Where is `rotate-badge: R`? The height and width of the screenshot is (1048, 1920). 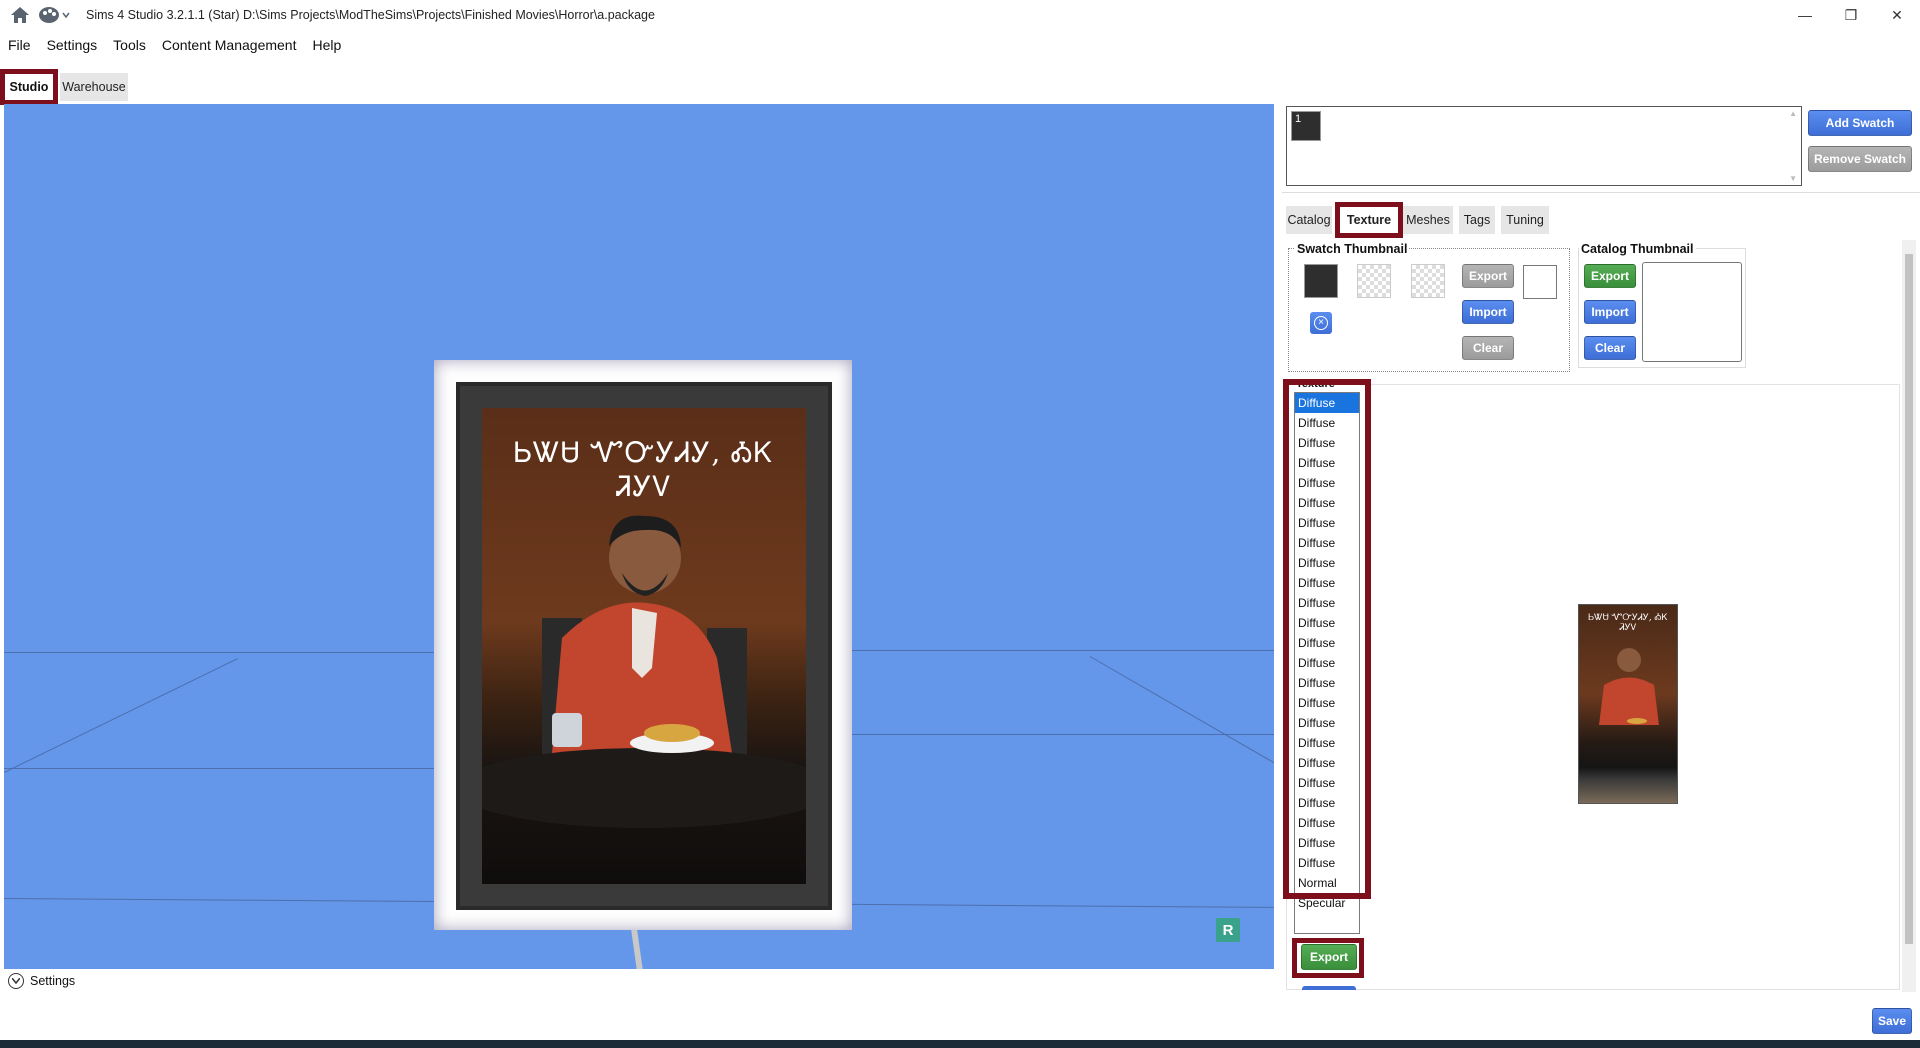 rotate-badge: R is located at coordinates (1228, 930).